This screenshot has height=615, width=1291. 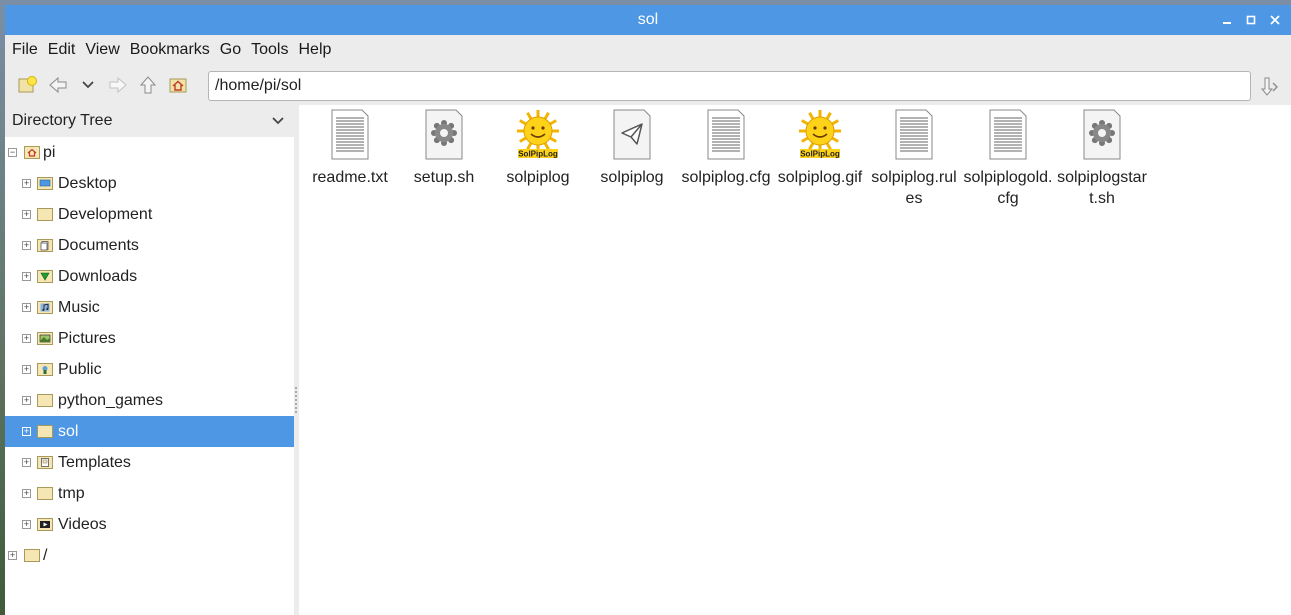 I want to click on file-item: solpiplog.rules, so click(x=914, y=159).